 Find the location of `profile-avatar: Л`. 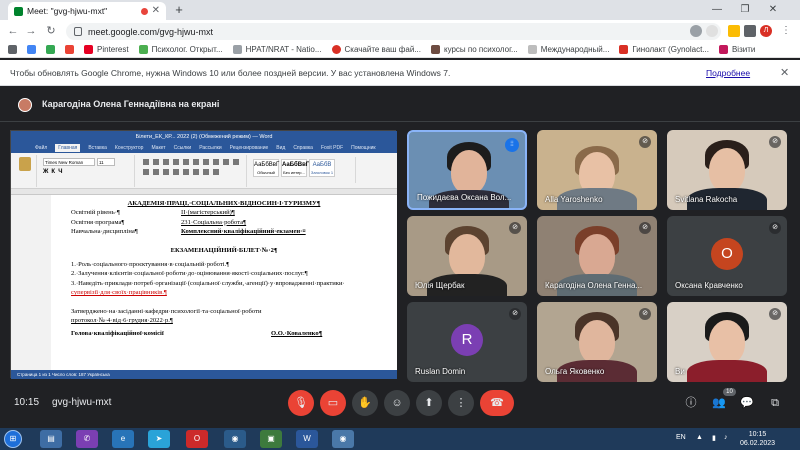

profile-avatar: Л is located at coordinates (766, 31).